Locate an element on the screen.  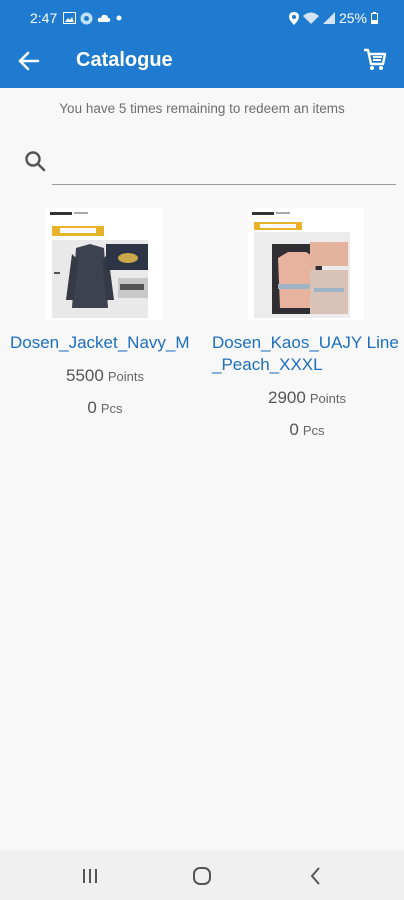
cloud-icon is located at coordinates (104, 18).